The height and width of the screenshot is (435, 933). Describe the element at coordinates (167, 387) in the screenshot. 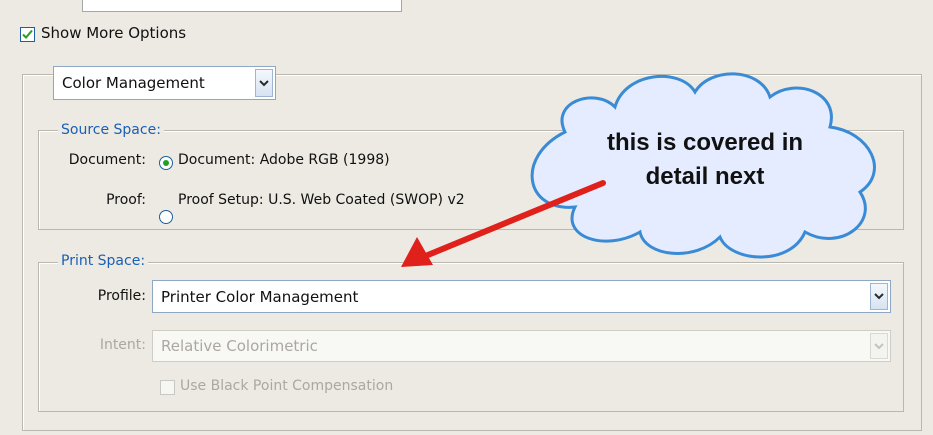

I see `black-point-checkbox` at that location.